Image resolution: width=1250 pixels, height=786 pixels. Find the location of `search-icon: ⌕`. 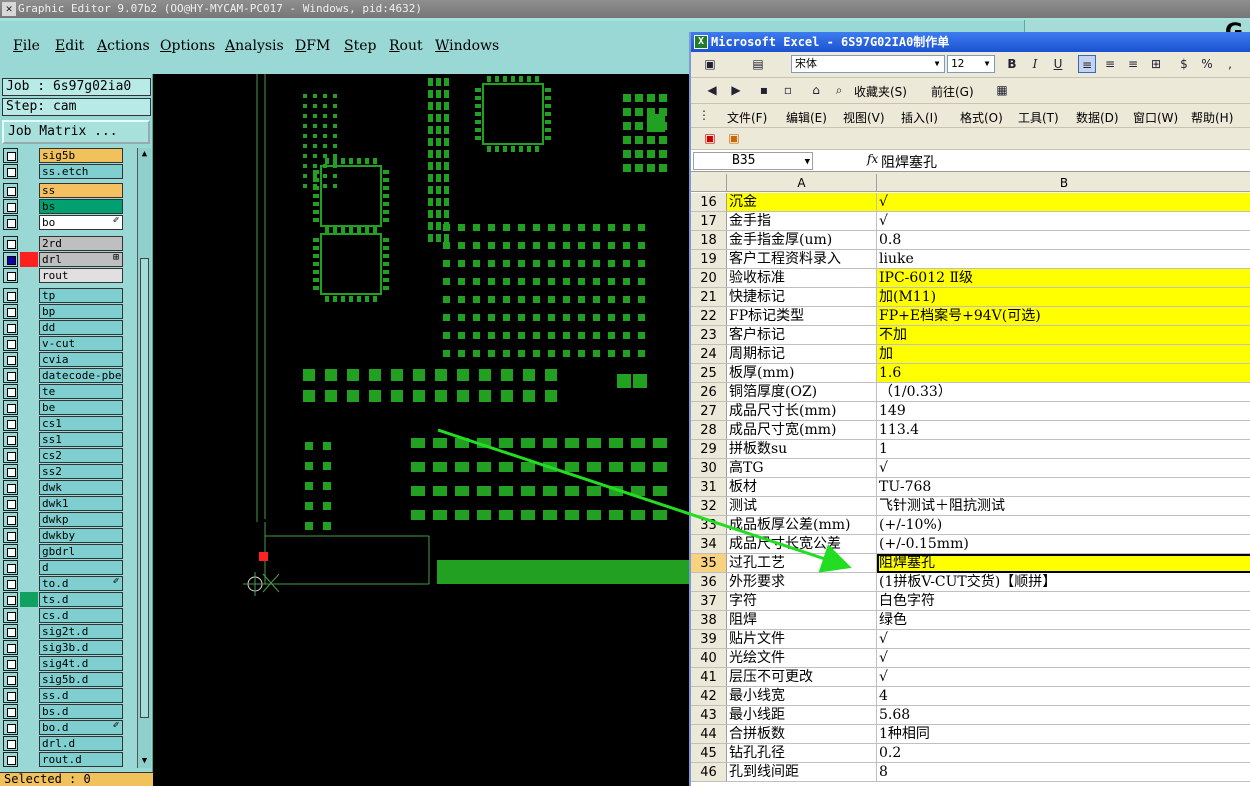

search-icon: ⌕ is located at coordinates (839, 90).